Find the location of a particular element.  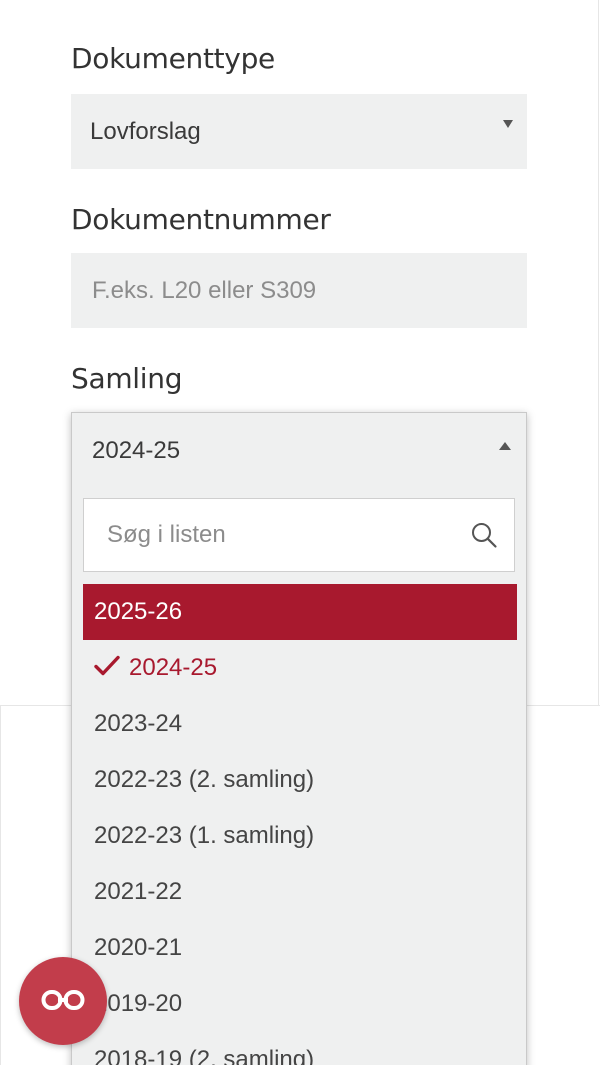

session-option: 2022-23 (1. samling) is located at coordinates (300, 836).